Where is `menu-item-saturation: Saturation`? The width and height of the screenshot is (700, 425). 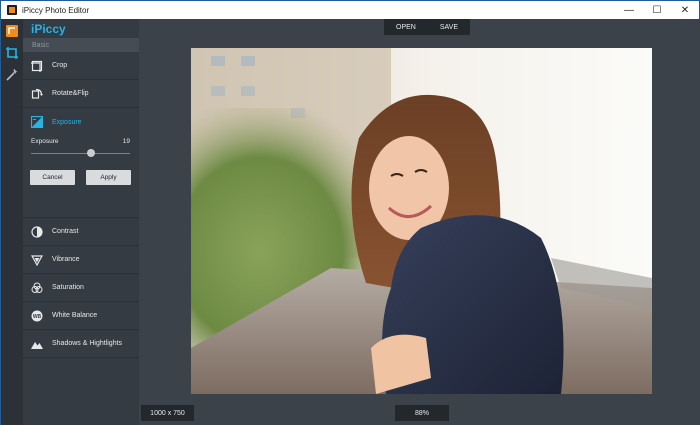 menu-item-saturation: Saturation is located at coordinates (81, 288).